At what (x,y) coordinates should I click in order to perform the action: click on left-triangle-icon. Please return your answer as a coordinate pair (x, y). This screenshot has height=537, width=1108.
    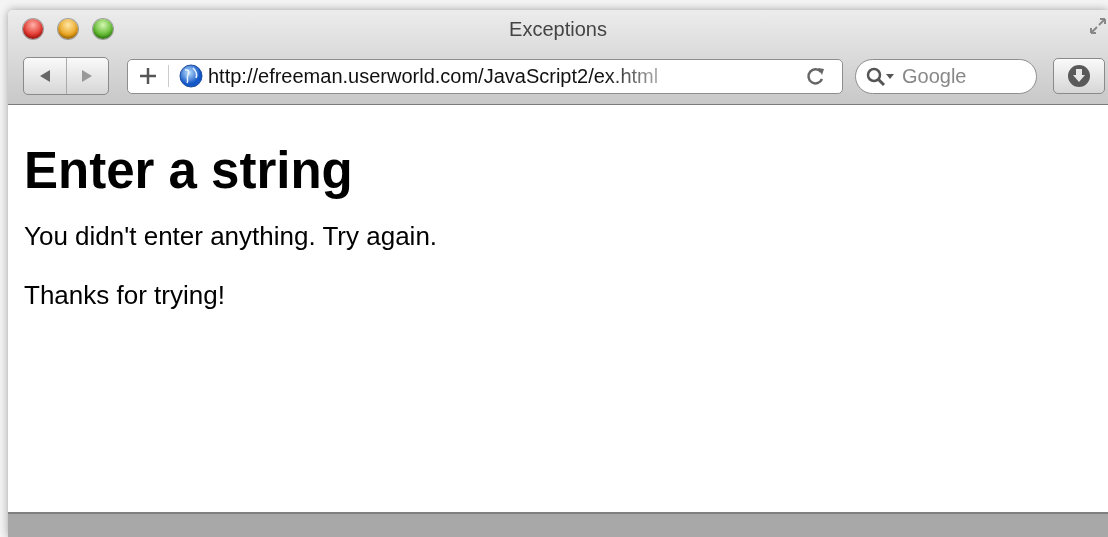
    Looking at the image, I should click on (44, 76).